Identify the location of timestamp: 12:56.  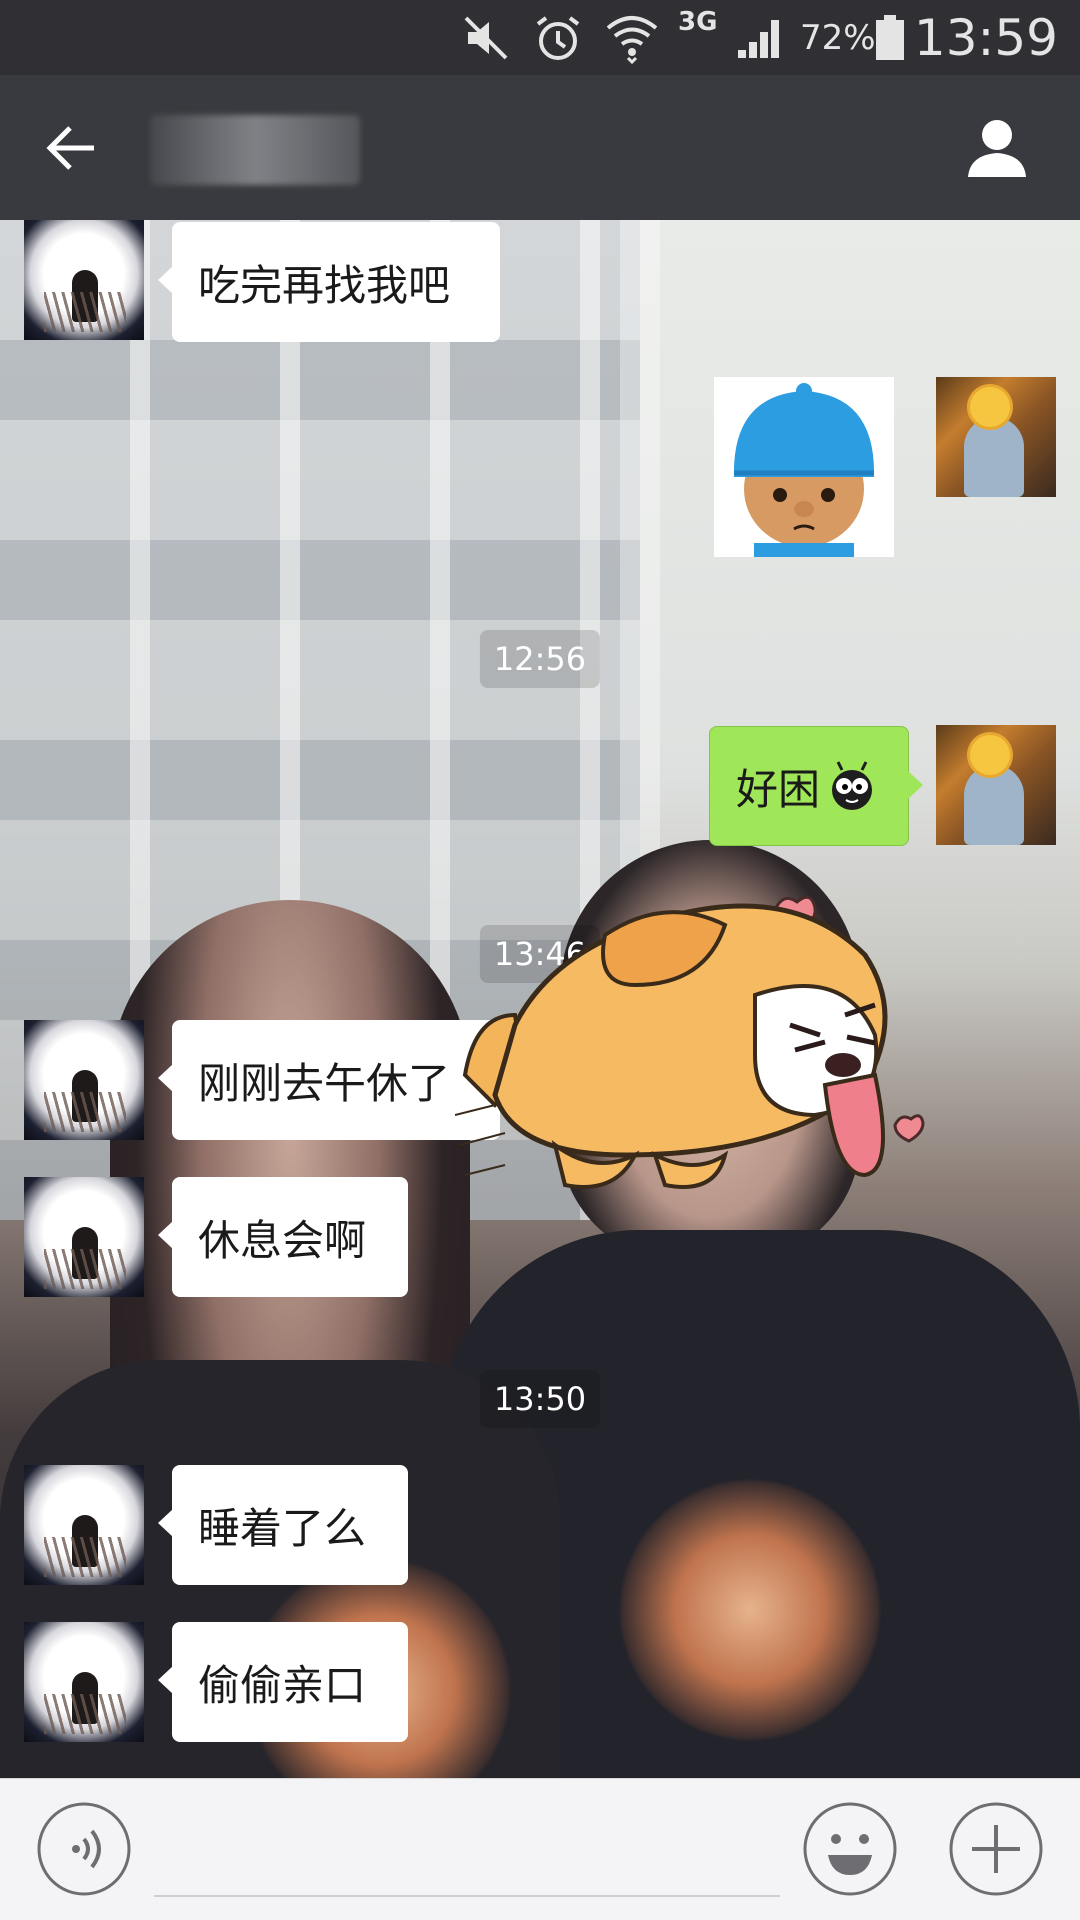
(540, 659).